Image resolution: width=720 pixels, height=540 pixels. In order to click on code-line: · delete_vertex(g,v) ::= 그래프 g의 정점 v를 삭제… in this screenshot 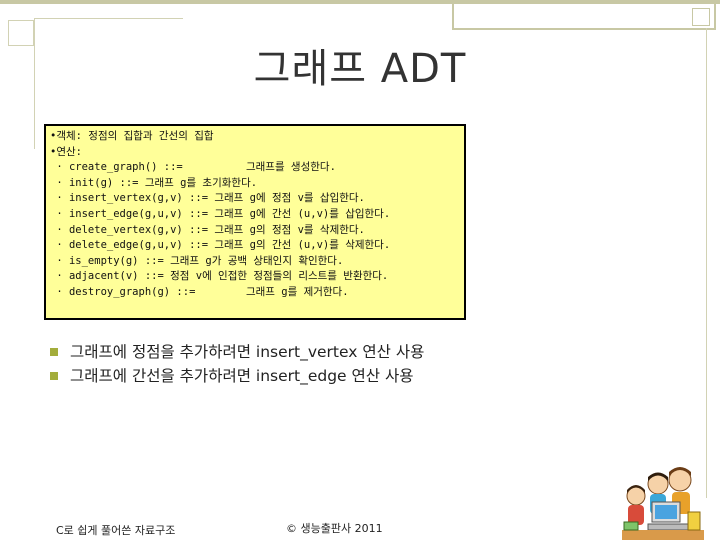, I will do `click(207, 229)`.